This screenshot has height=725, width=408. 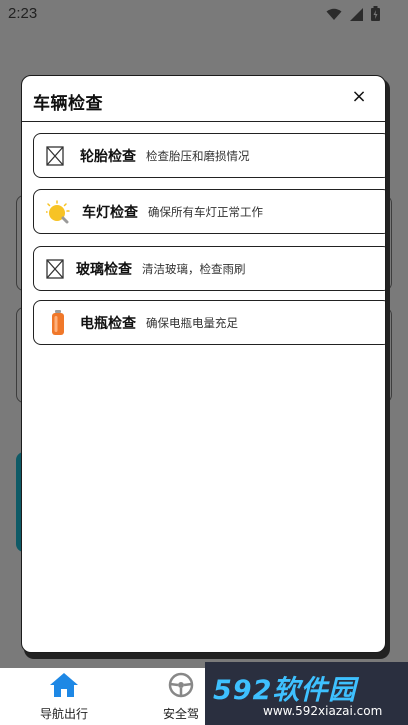 I want to click on check-item-desc: 检查胎压和磨损情况, so click(x=198, y=155).